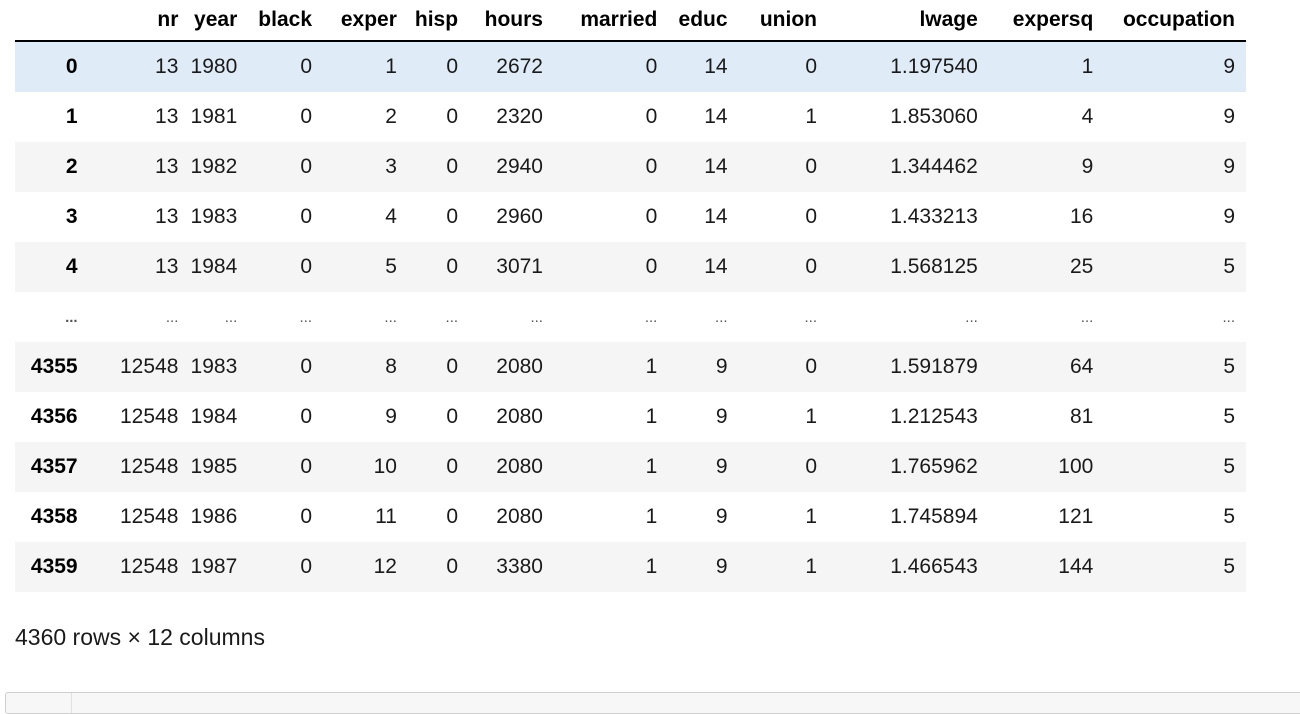 This screenshot has width=1300, height=714. What do you see at coordinates (652, 703) in the screenshot?
I see `next-code-cell` at bounding box center [652, 703].